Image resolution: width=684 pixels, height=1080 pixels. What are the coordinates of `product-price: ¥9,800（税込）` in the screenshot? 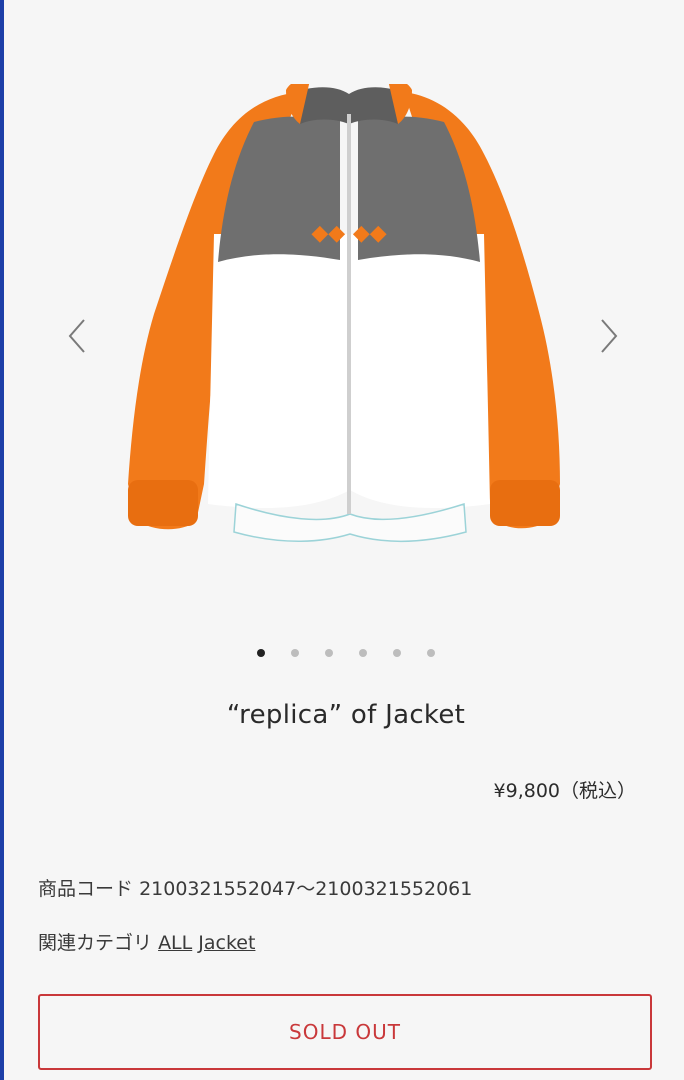 It's located at (564, 791).